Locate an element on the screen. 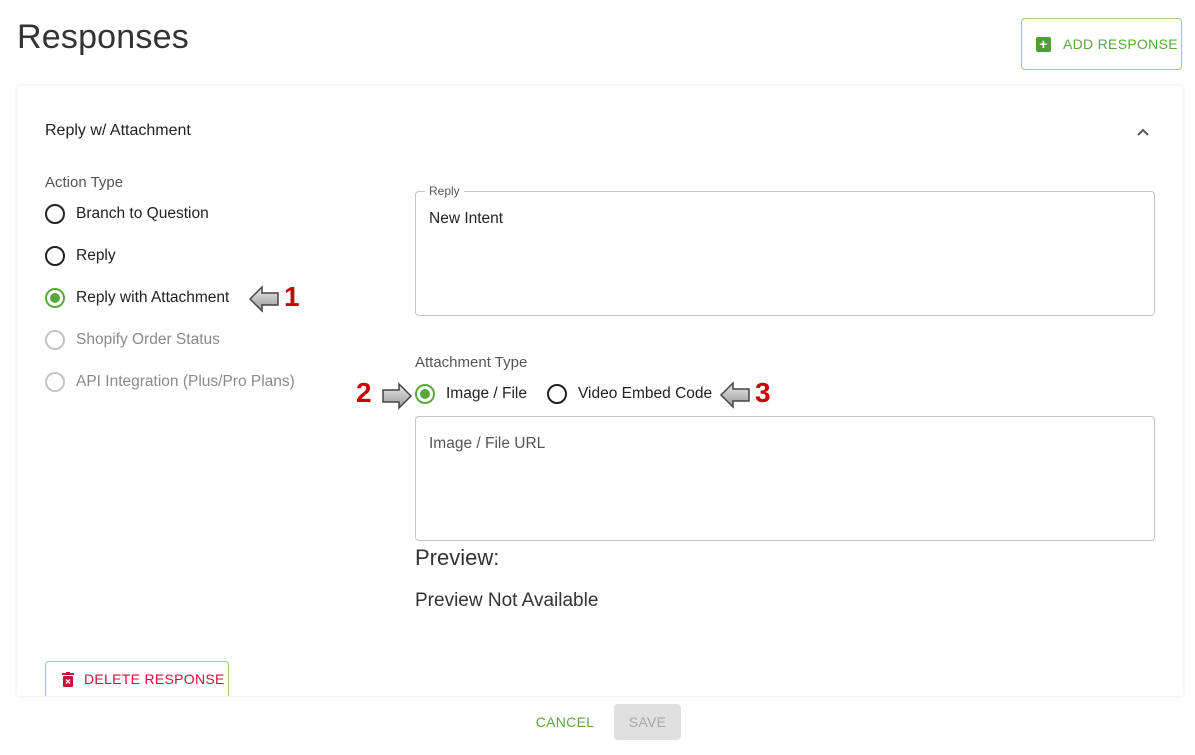  add-response-label: ADD RESPONSE is located at coordinates (1120, 44).